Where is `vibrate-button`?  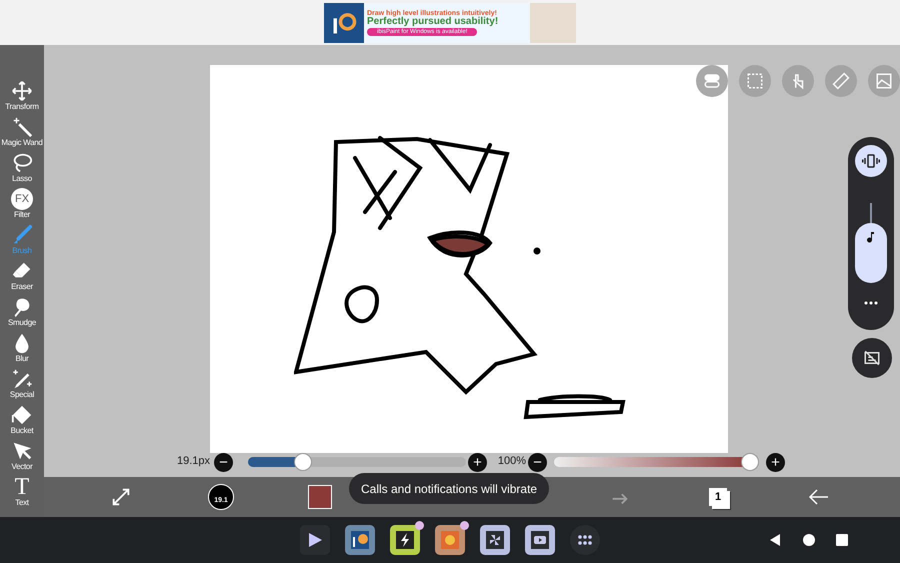 vibrate-button is located at coordinates (871, 161).